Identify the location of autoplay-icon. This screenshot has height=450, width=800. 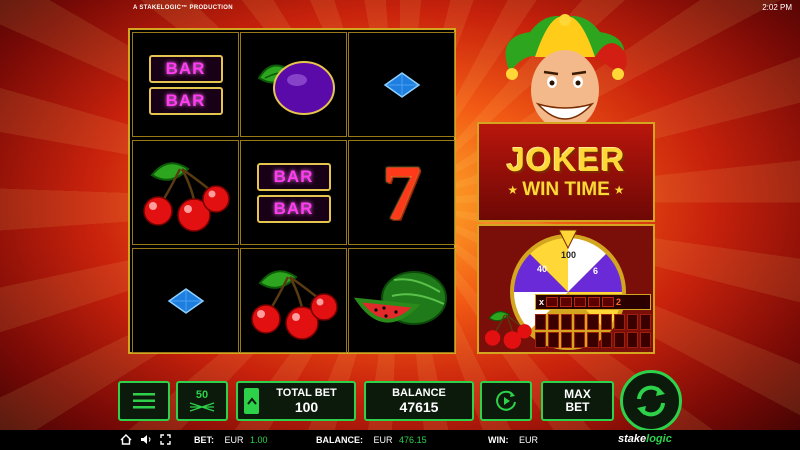
(506, 400).